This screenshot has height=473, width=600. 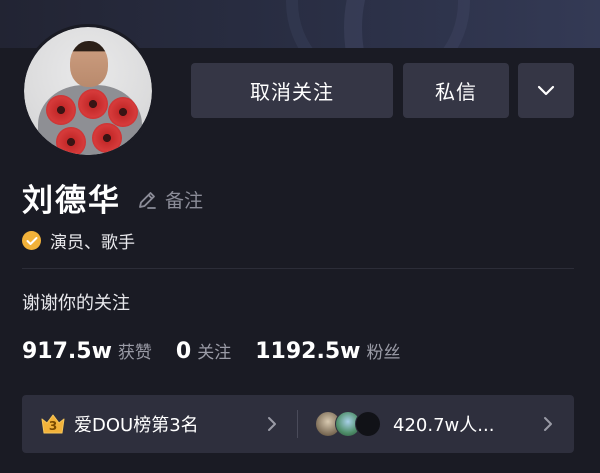 What do you see at coordinates (71, 201) in the screenshot?
I see `profile-name: 刘德华` at bounding box center [71, 201].